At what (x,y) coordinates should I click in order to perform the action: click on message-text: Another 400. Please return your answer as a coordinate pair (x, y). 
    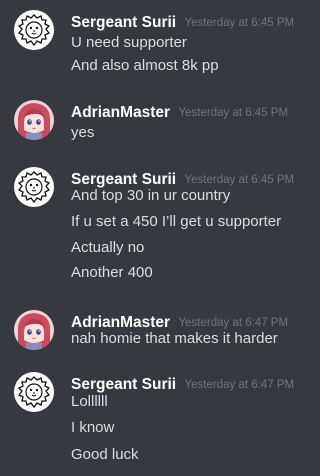
    Looking at the image, I should click on (112, 272).